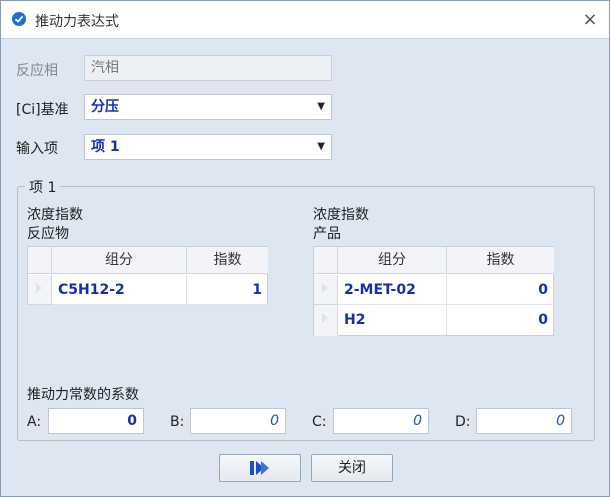 The image size is (610, 497). I want to click on next-arrow-icon, so click(259, 468).